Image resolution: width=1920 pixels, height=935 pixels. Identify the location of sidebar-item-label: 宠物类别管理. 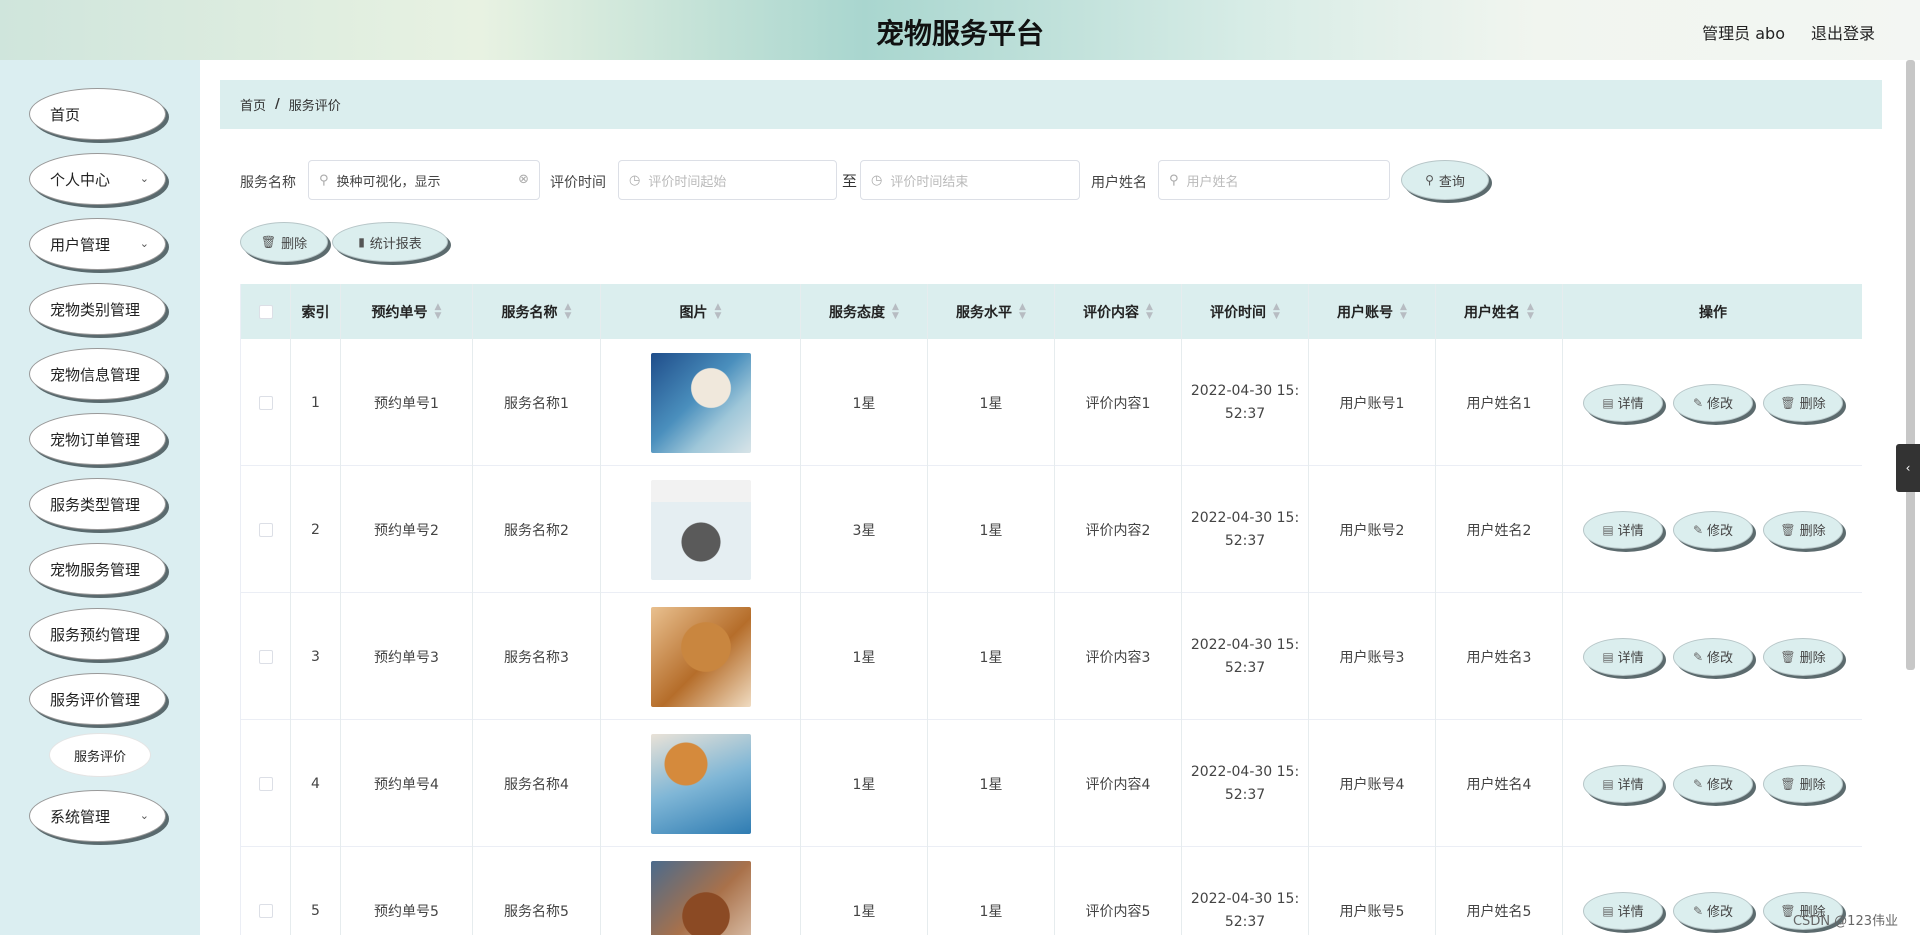
(95, 309).